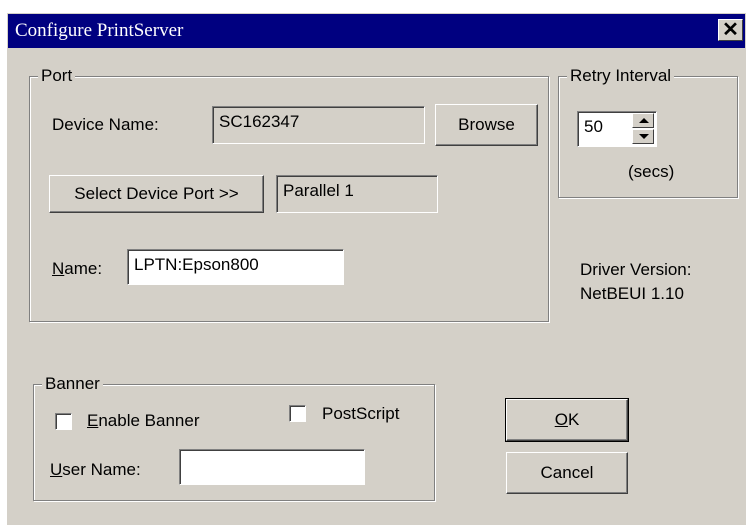 The width and height of the screenshot is (746, 525). I want to click on user-name-label: User Name:, so click(95, 469).